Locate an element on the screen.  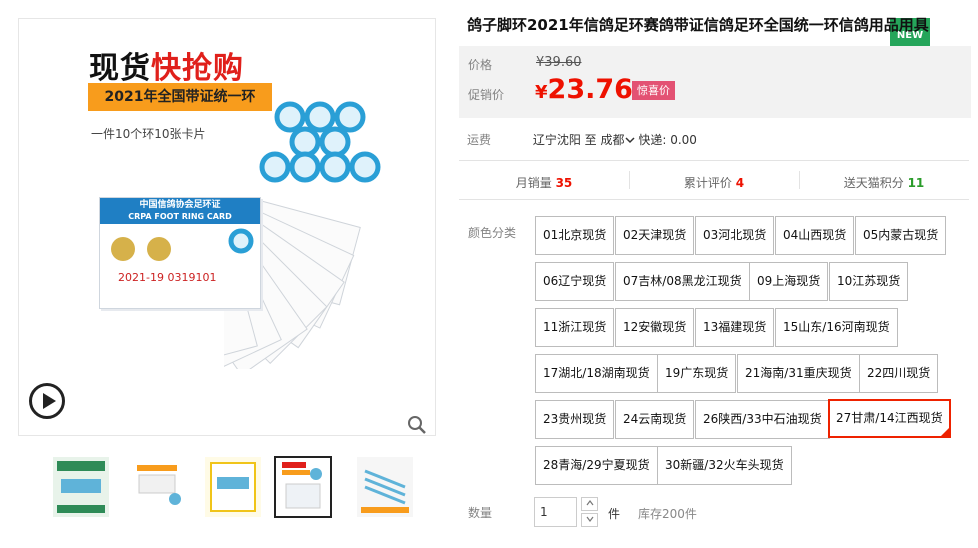
ship-to-word: 至 is located at coordinates (590, 140).